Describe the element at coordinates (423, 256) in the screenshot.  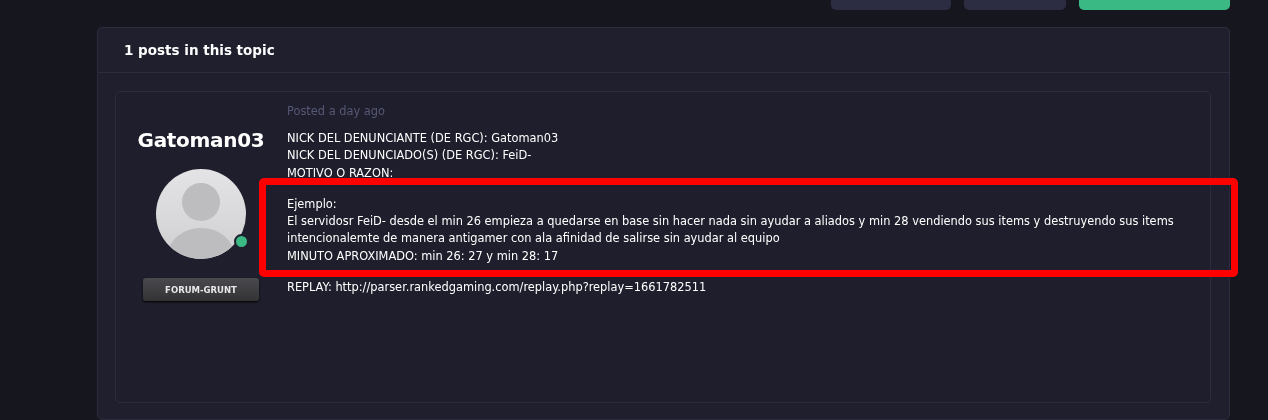
I see `post-text: MINUTO APROXIMADO: min 26: 27 y min 28: 17` at that location.